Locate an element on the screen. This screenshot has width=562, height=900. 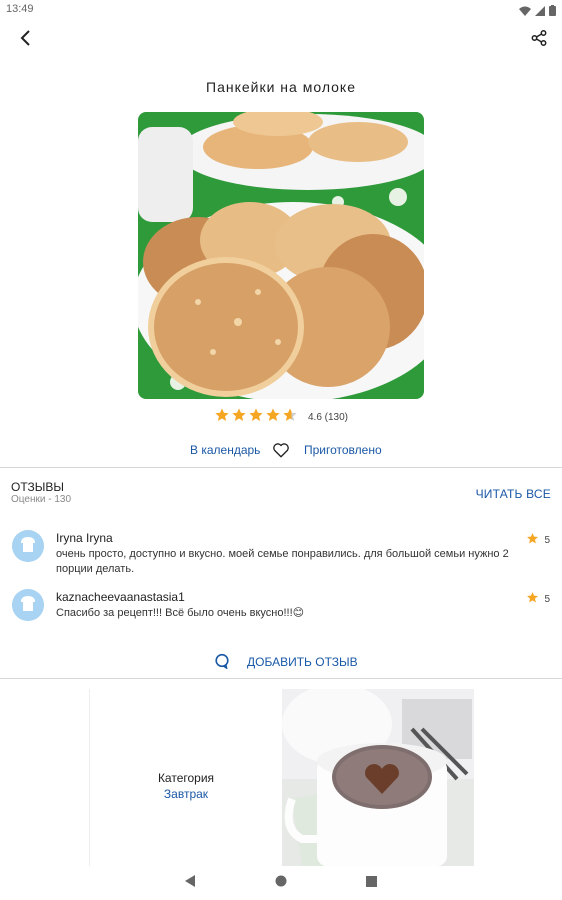
favorite-button is located at coordinates (281, 450).